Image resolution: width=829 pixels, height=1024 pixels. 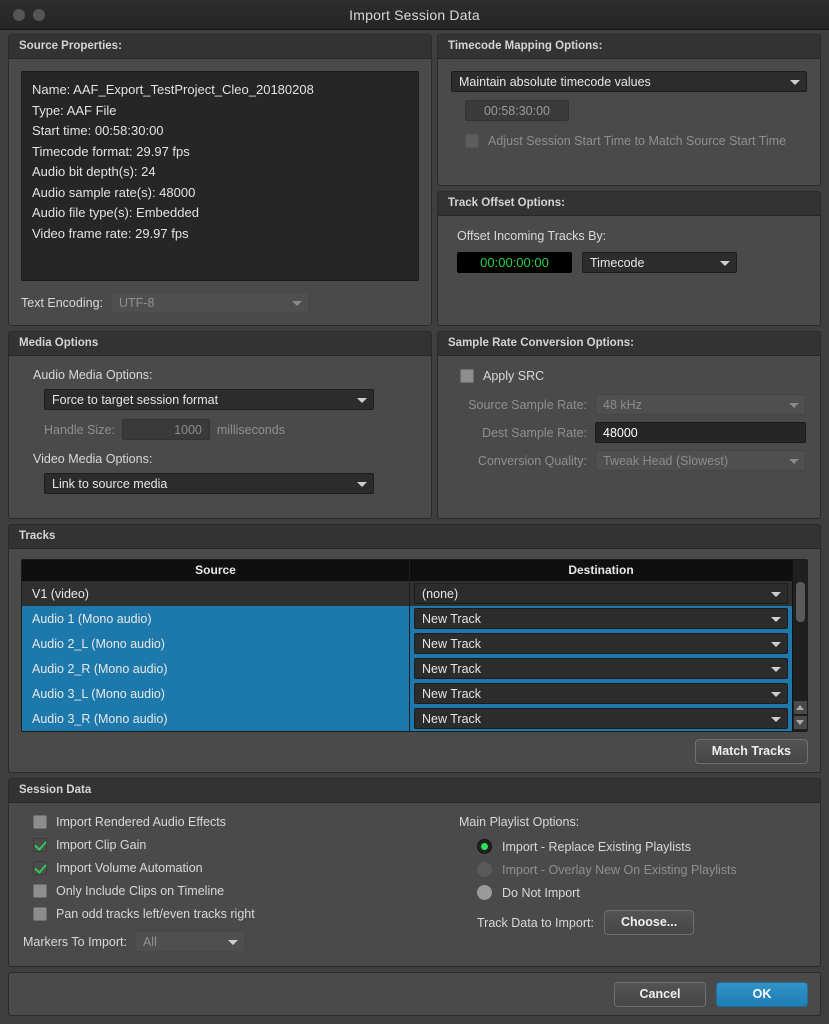 What do you see at coordinates (98, 643) in the screenshot?
I see `source-cell: Audio 2_L (Mono audio)` at bounding box center [98, 643].